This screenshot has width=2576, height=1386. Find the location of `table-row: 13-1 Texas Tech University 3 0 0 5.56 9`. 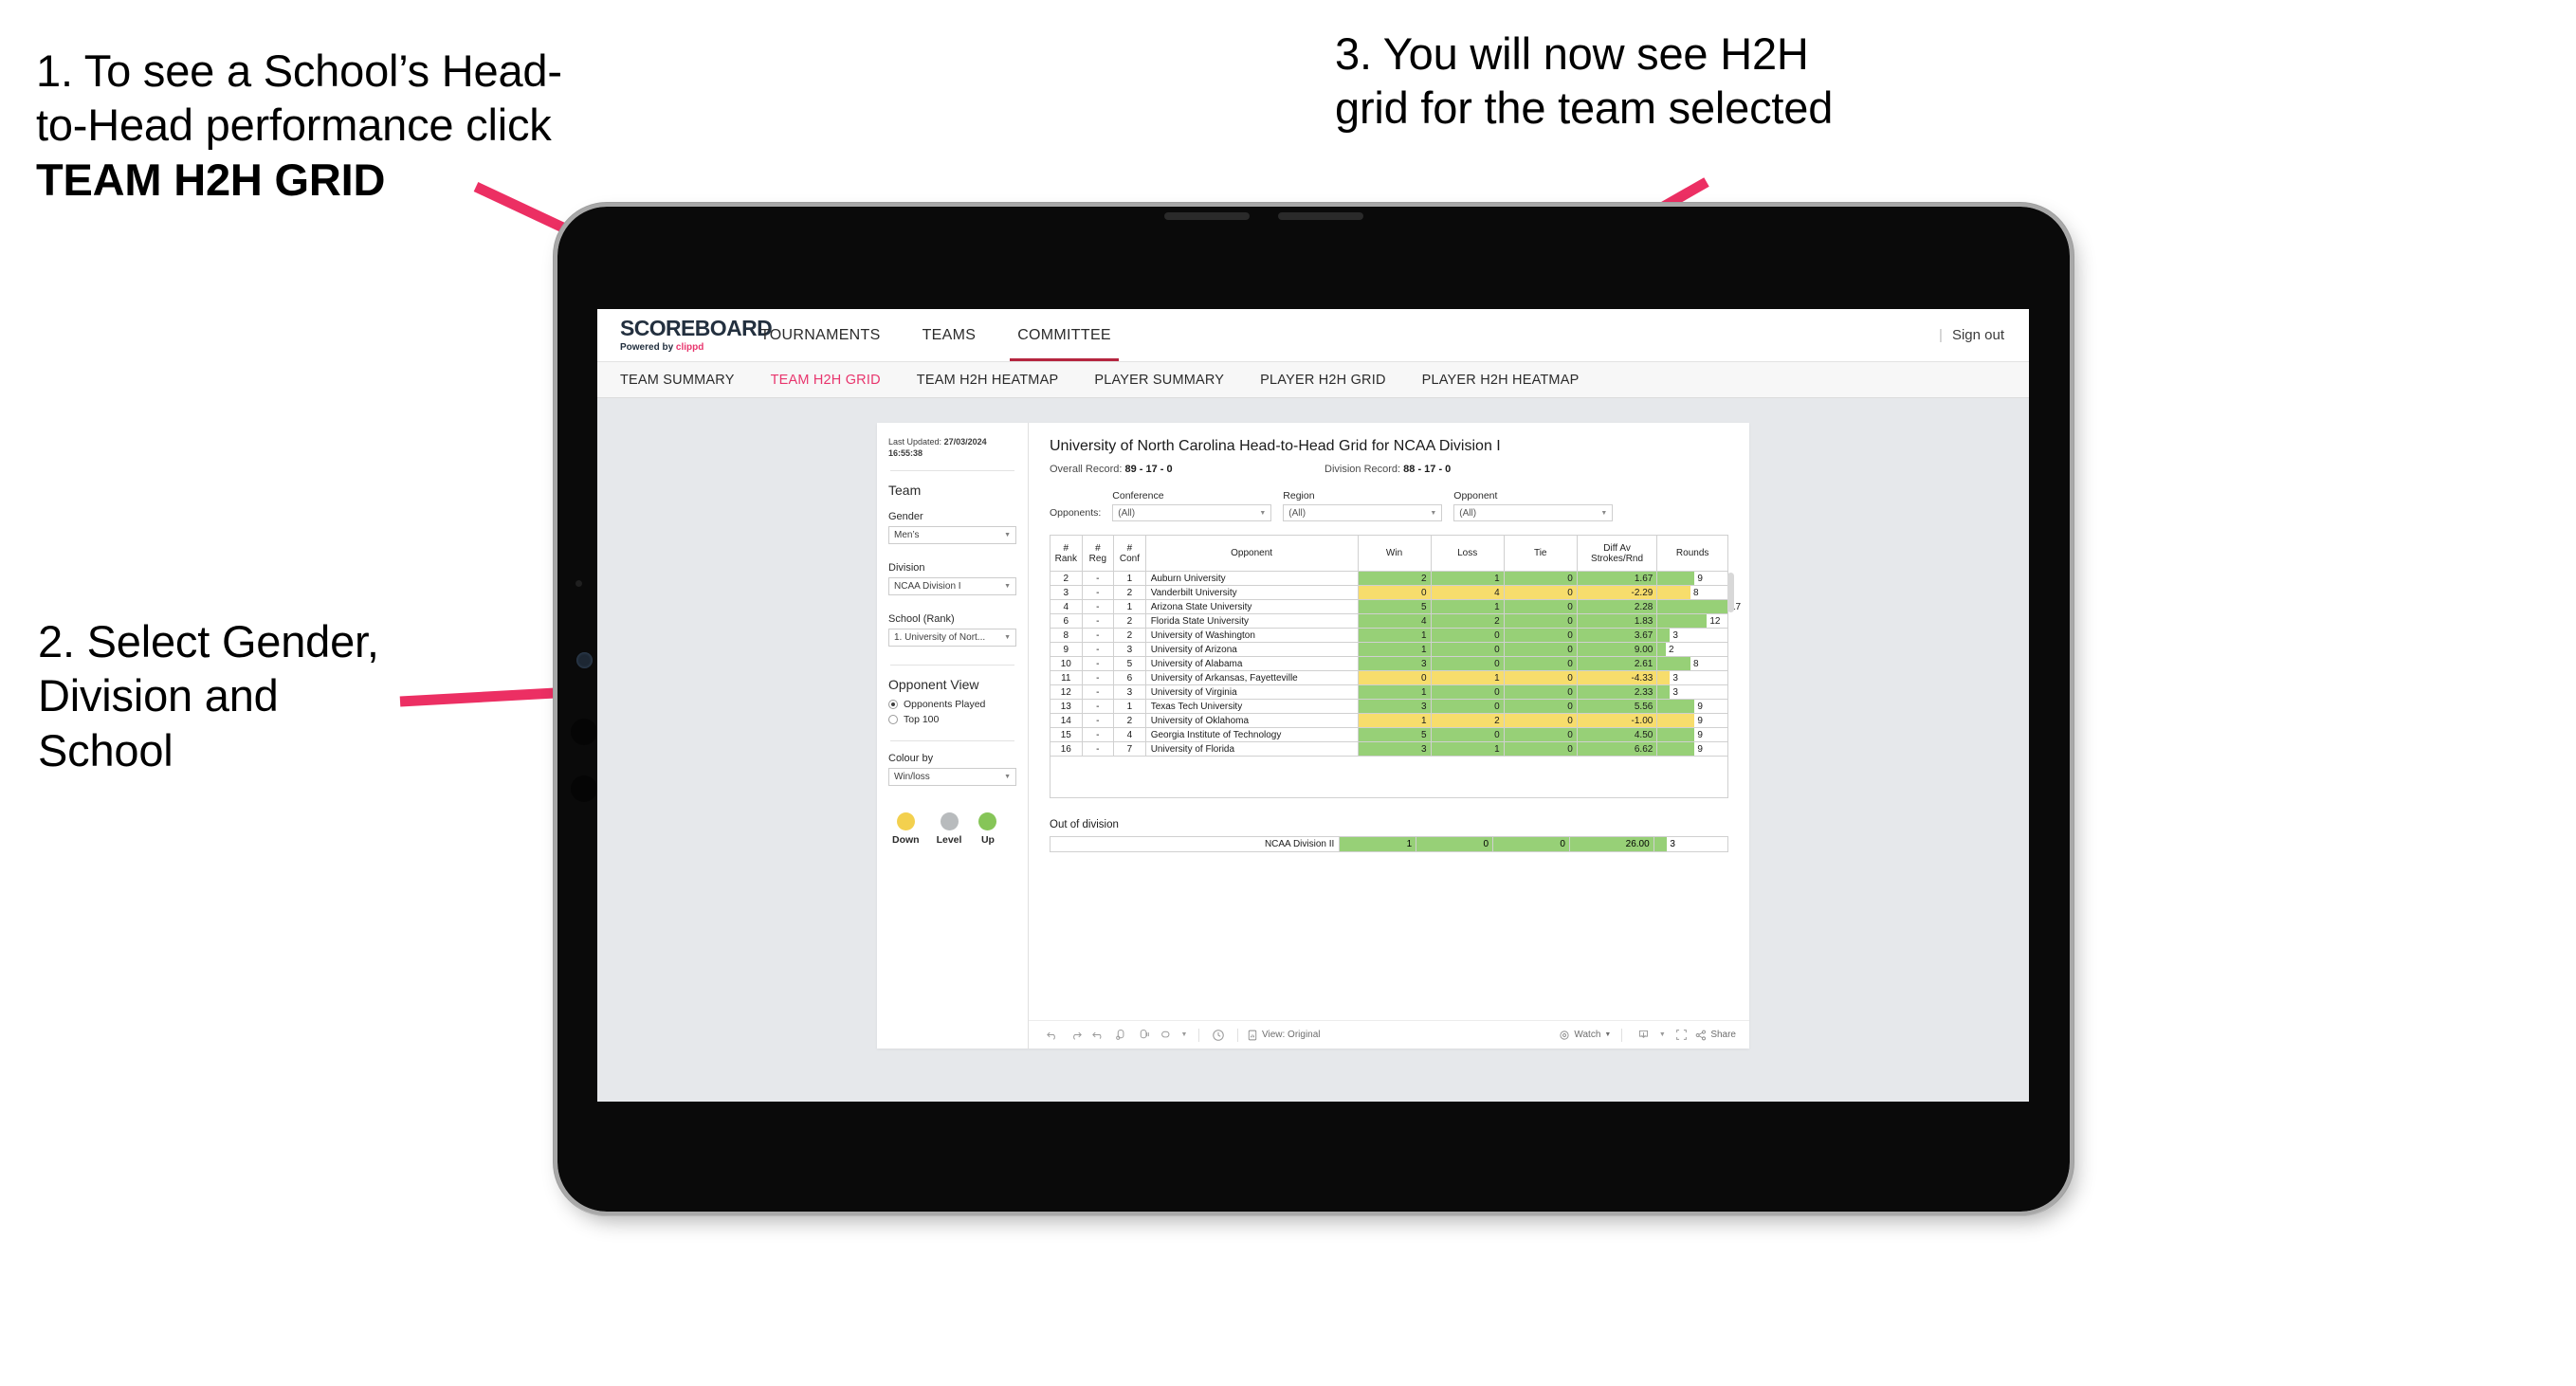

table-row: 13-1 Texas Tech University 3 0 0 5.56 9 is located at coordinates (1389, 707).